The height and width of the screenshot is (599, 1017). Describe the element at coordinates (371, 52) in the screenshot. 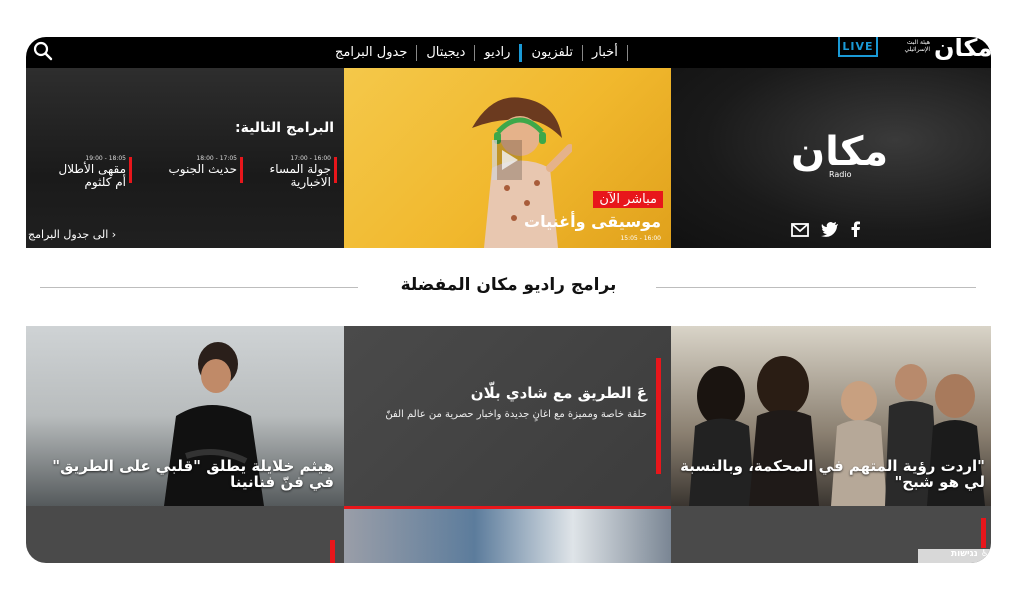

I see `nav-item-schedule: جدول البرامج` at that location.